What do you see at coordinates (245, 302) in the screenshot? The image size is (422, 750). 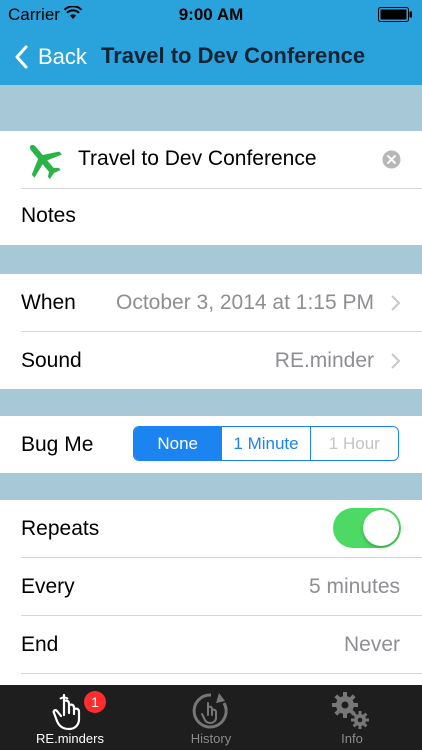 I see `when-value: October 3, 2014 at 1:15 PM` at bounding box center [245, 302].